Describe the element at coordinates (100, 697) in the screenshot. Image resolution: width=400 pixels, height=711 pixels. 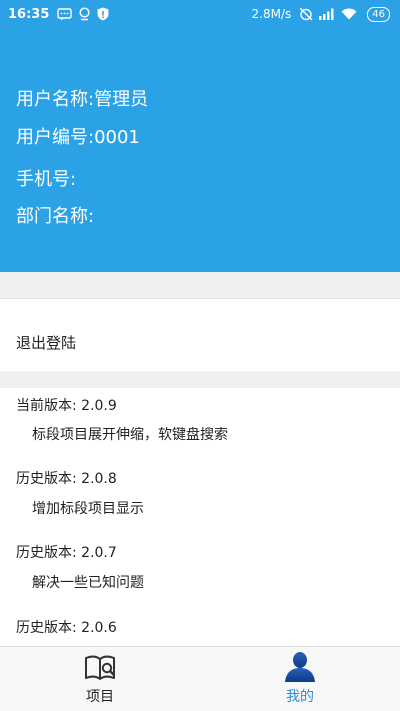
I see `tab-project-label: 项目` at that location.